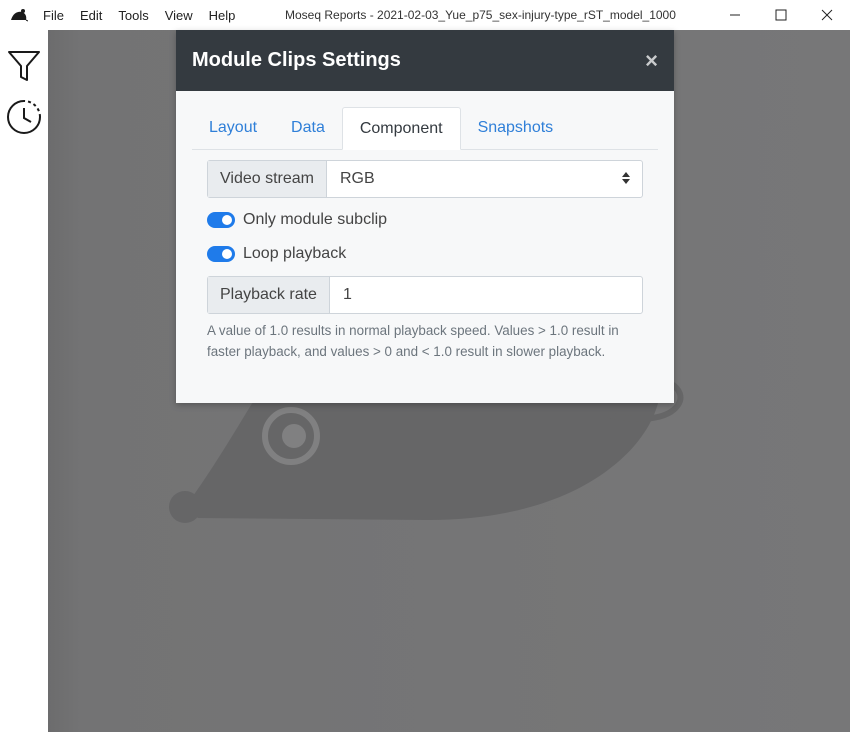 This screenshot has height=732, width=850. Describe the element at coordinates (233, 128) in the screenshot. I see `tab-layout: Layout` at that location.